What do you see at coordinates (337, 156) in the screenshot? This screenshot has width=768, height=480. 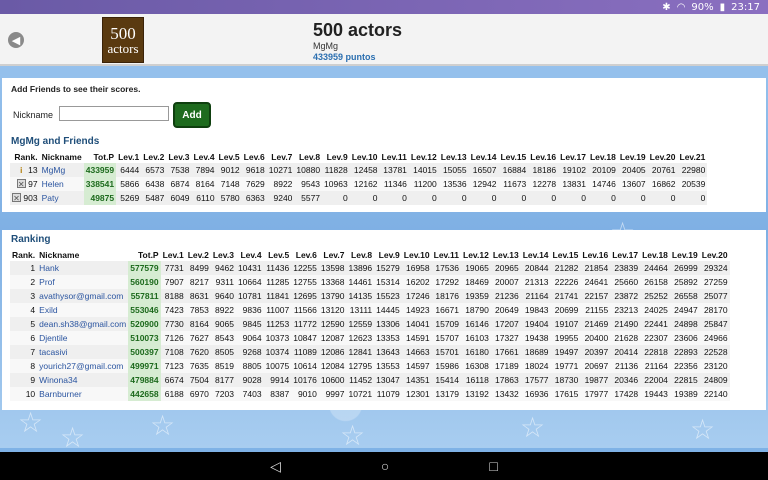 I see `column-header: Lev.9` at bounding box center [337, 156].